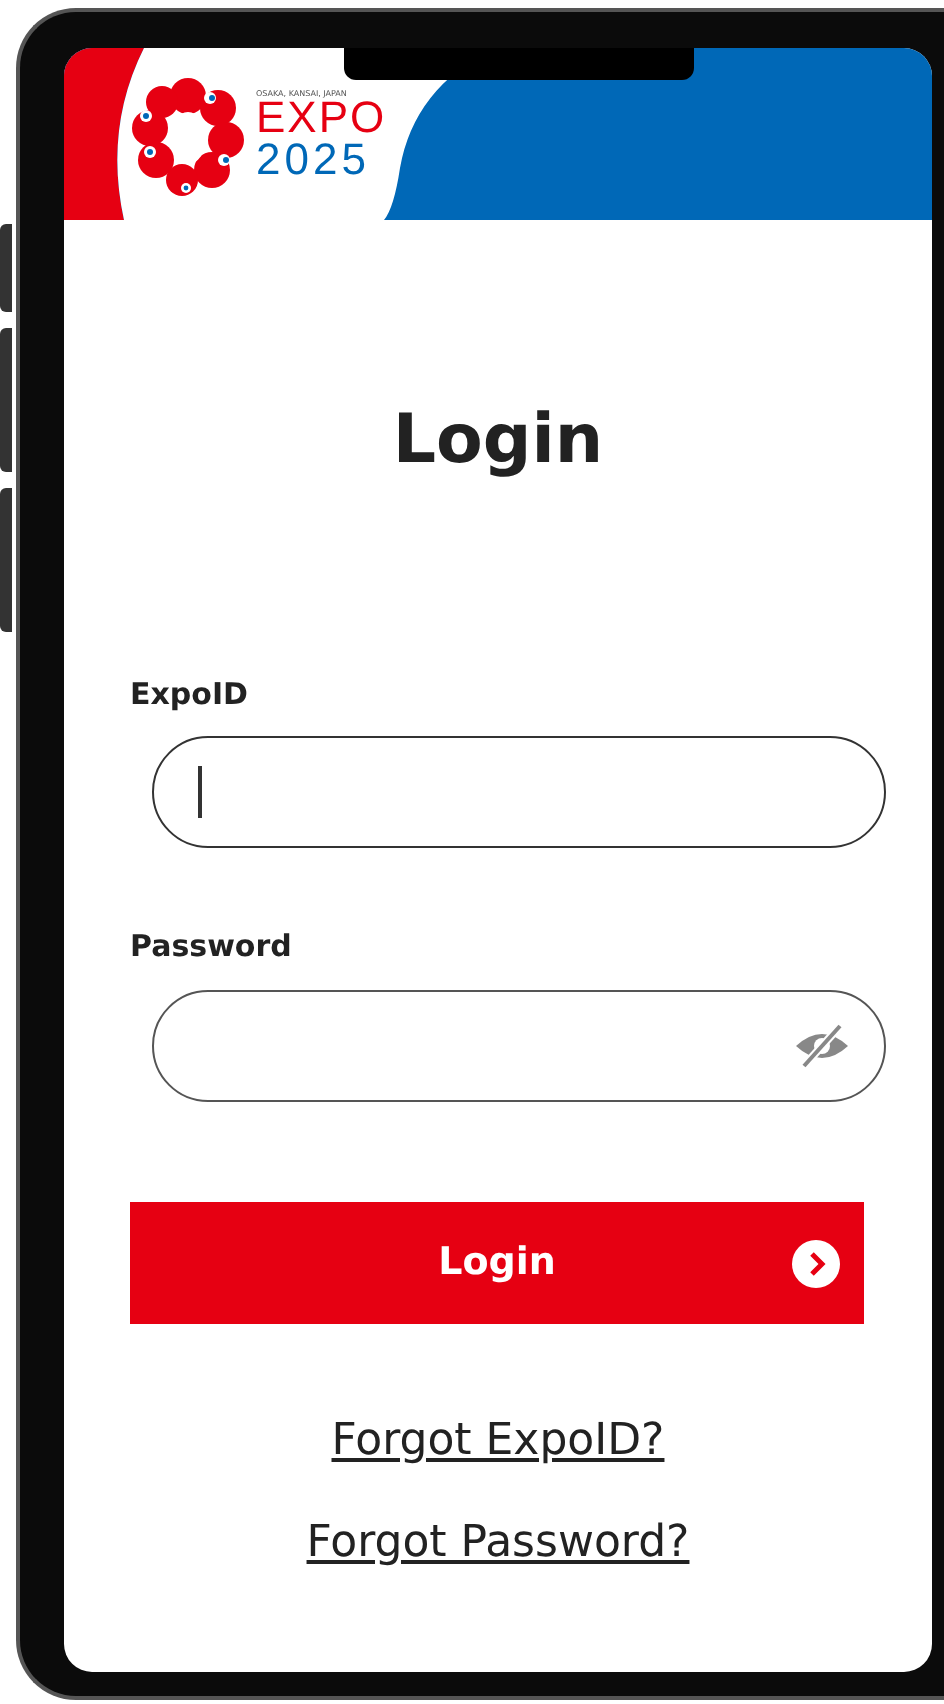  Describe the element at coordinates (314, 161) in the screenshot. I see `logo-year: 2025` at that location.